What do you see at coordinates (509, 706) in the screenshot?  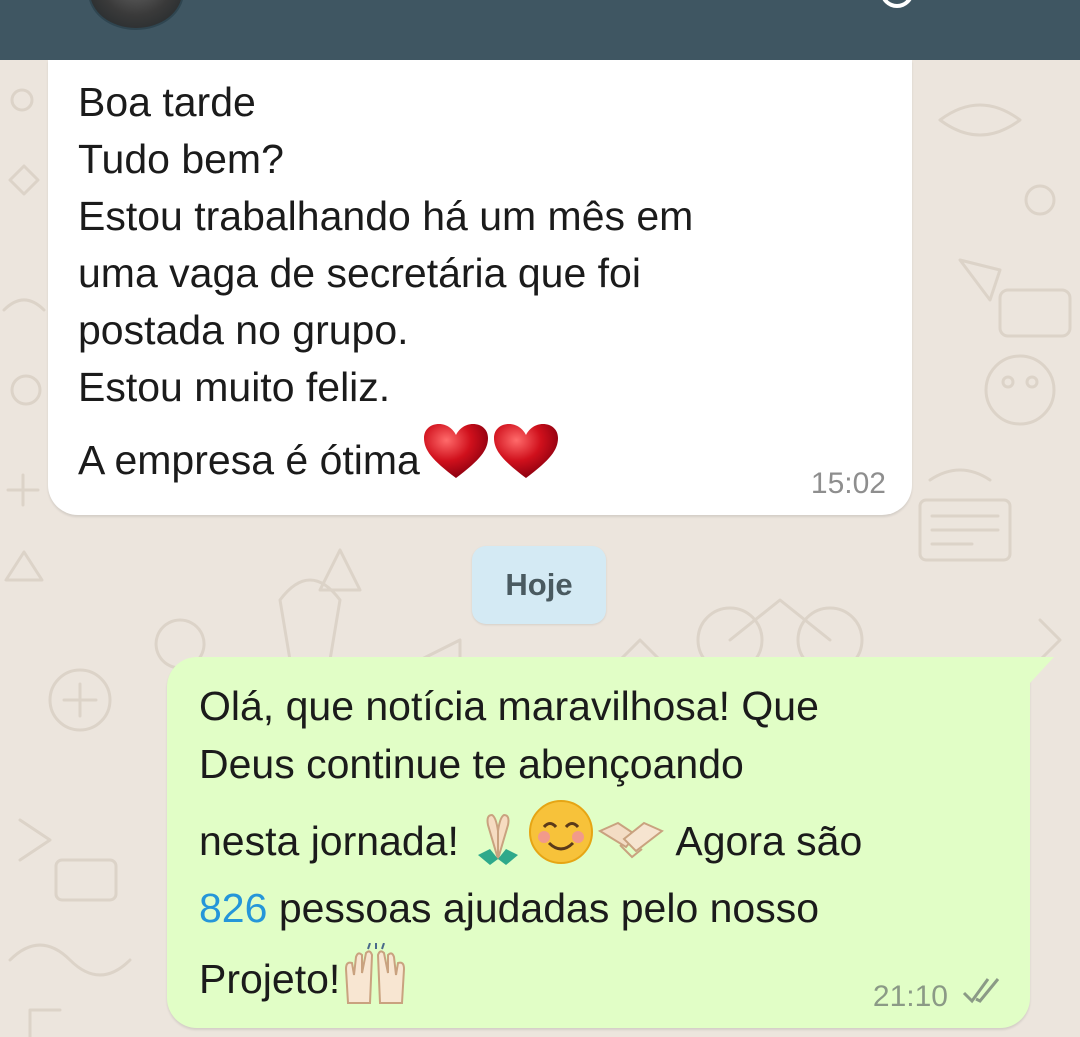 I see `message-line: Olá, que notícia maravilhosa! Que` at bounding box center [509, 706].